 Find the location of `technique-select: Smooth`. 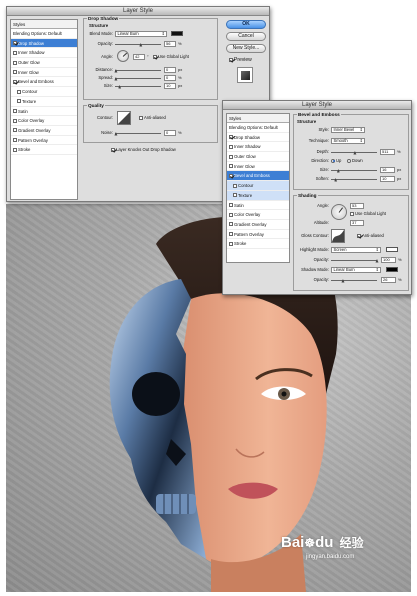

technique-select: Smooth is located at coordinates (348, 141).